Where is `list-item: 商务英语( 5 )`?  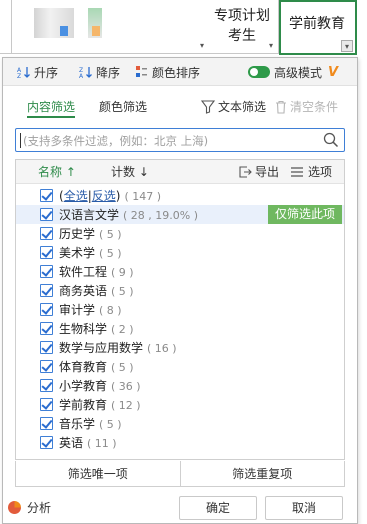
list-item: 商务英语( 5 ) is located at coordinates (180, 290).